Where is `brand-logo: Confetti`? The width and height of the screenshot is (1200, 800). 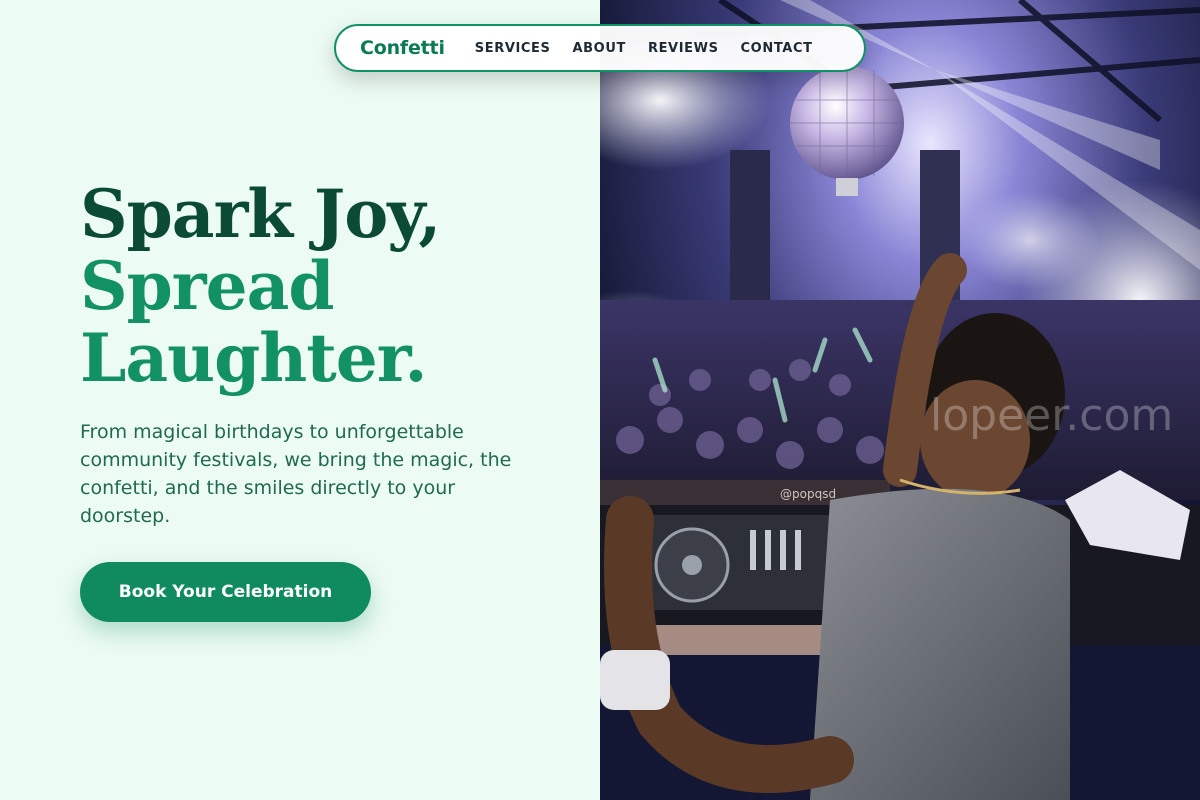 brand-logo: Confetti is located at coordinates (402, 48).